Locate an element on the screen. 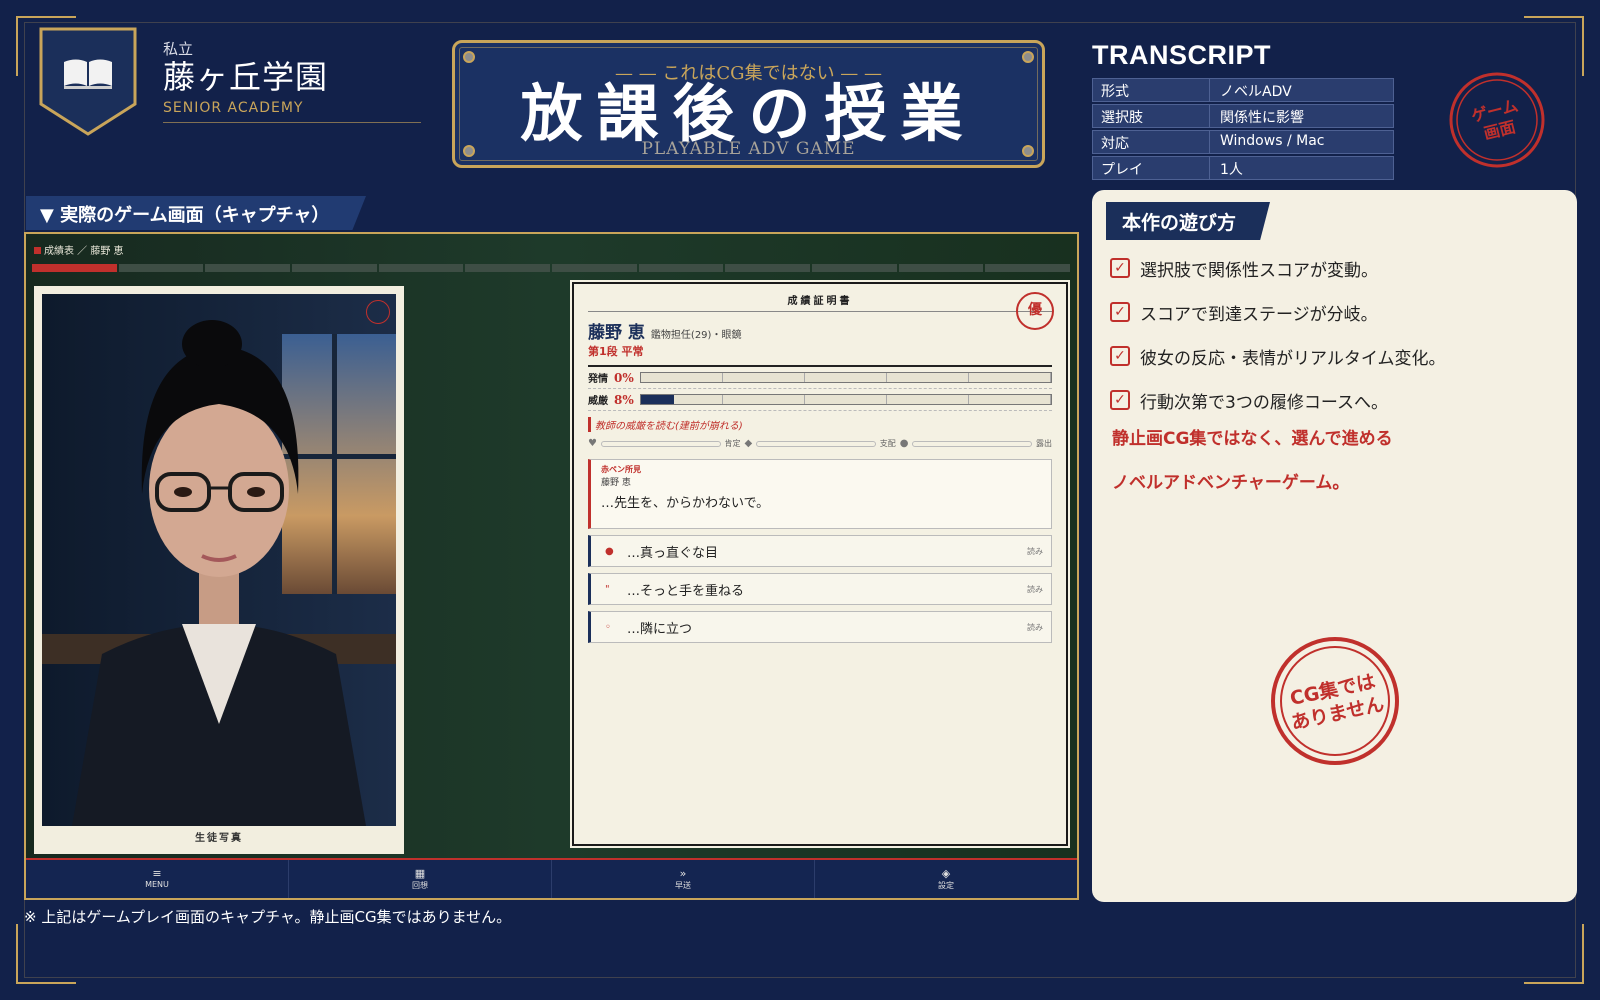 This screenshot has width=1600, height=1000. stat-percent: 0% is located at coordinates (624, 377).